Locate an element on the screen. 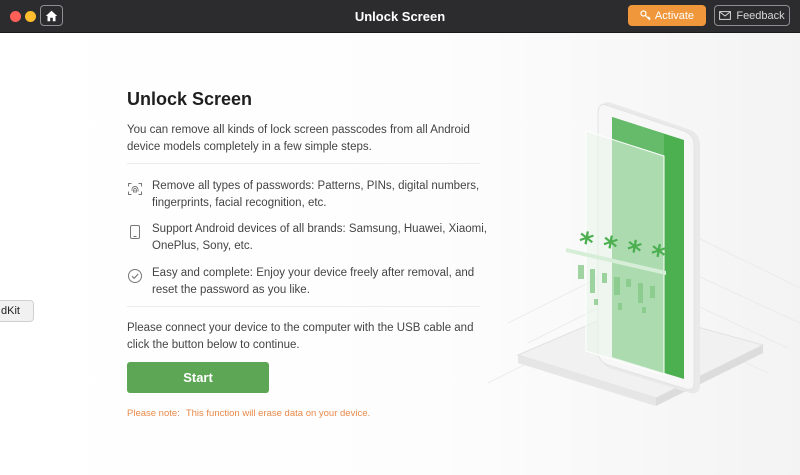 This screenshot has width=800, height=475. feedback-label: Feedback is located at coordinates (760, 15).